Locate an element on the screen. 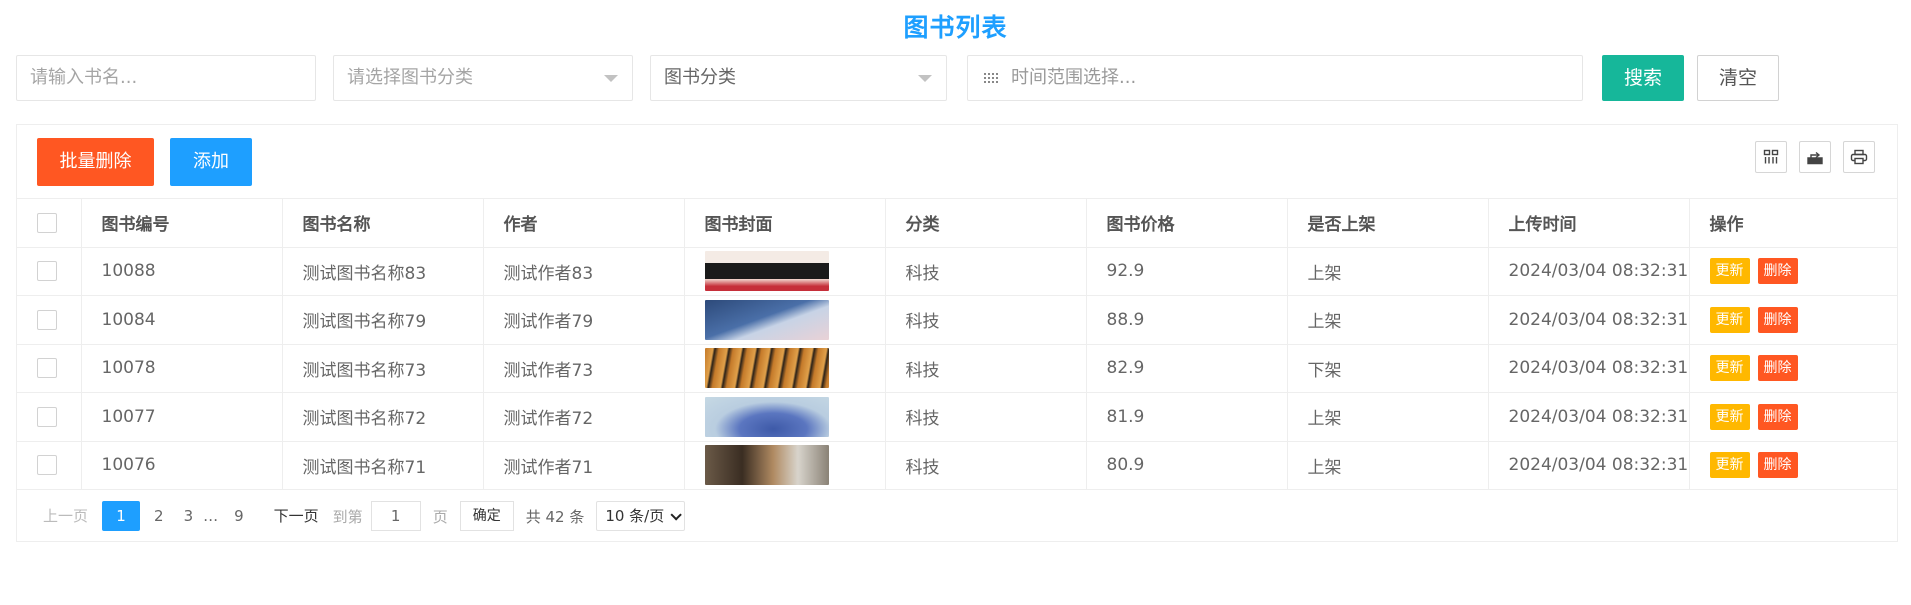 This screenshot has height=605, width=1911. book-id: 10084 is located at coordinates (182, 320).